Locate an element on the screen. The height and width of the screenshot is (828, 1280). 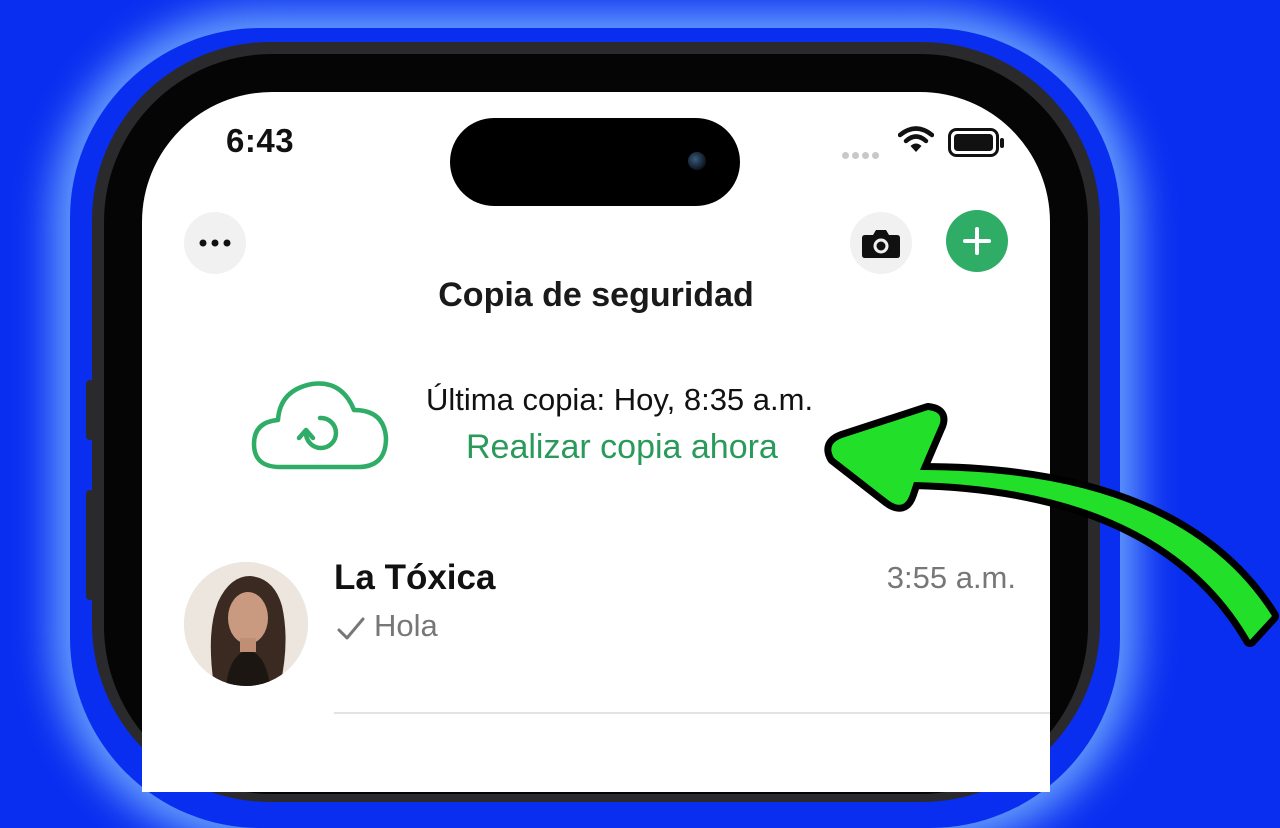
divider is located at coordinates (692, 713).